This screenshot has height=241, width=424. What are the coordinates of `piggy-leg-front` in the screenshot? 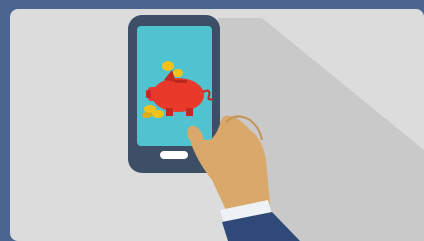 It's located at (169, 112).